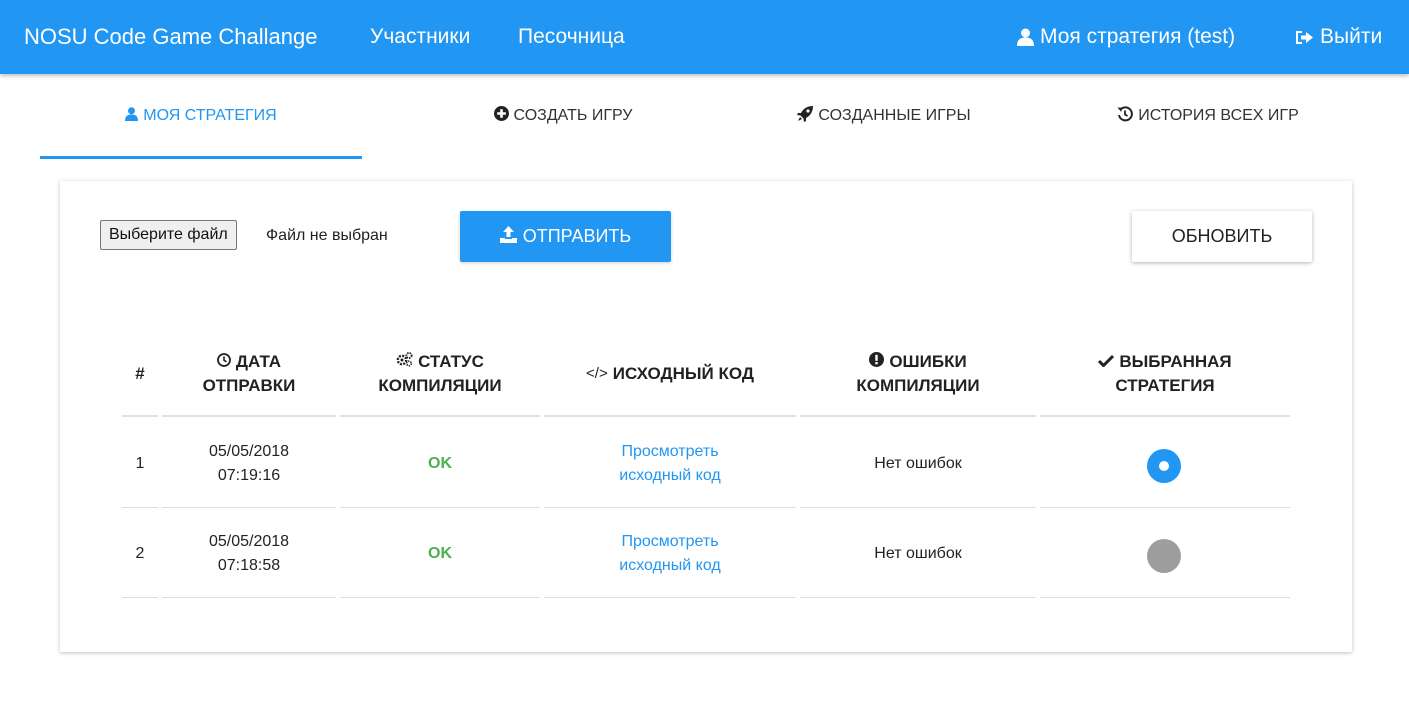  Describe the element at coordinates (928, 361) in the screenshot. I see `header-errors-line1: ОШИБКИ` at that location.